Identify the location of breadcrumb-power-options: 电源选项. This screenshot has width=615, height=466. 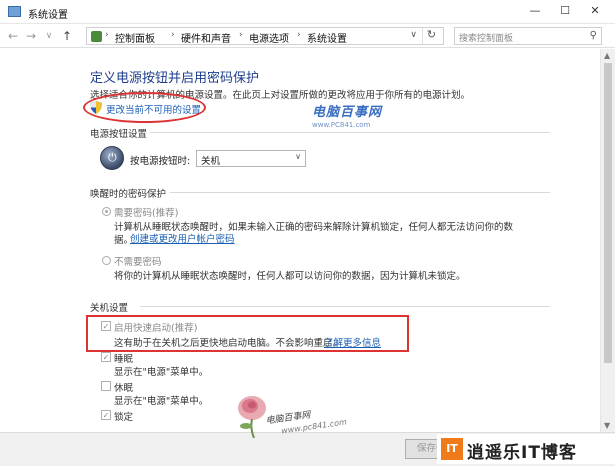
(269, 37).